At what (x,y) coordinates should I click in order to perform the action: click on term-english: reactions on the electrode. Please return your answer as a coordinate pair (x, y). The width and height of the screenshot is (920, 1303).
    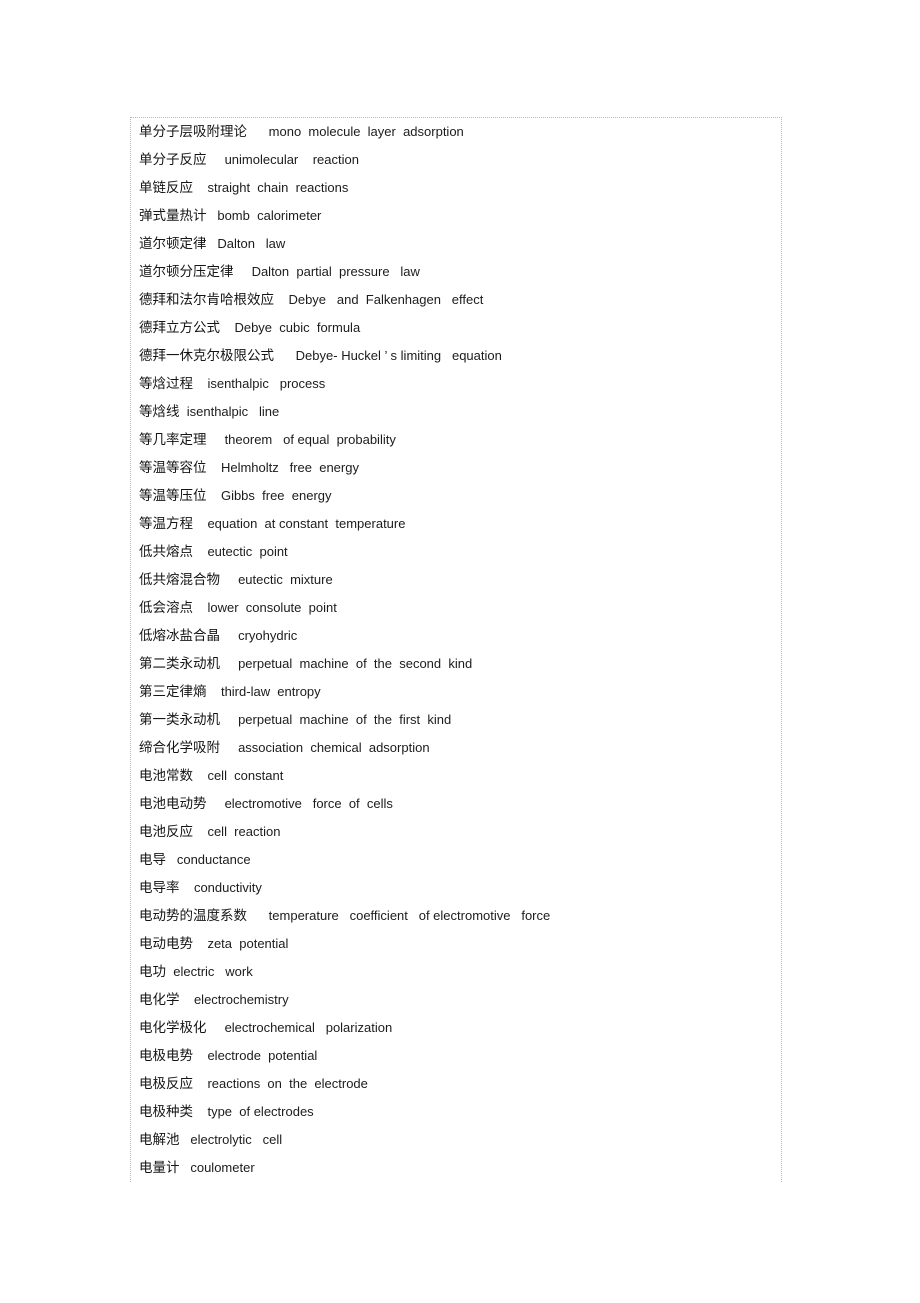
    Looking at the image, I should click on (287, 1083).